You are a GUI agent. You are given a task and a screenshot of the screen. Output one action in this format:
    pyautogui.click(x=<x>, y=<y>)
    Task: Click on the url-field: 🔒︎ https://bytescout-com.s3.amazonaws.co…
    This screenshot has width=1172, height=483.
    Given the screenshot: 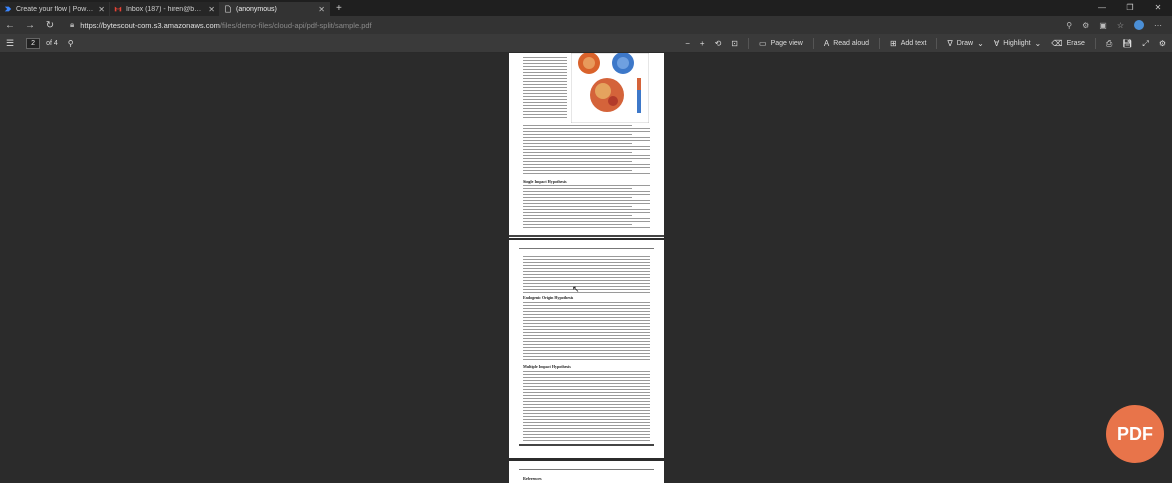 What is the action you would take?
    pyautogui.click(x=570, y=25)
    